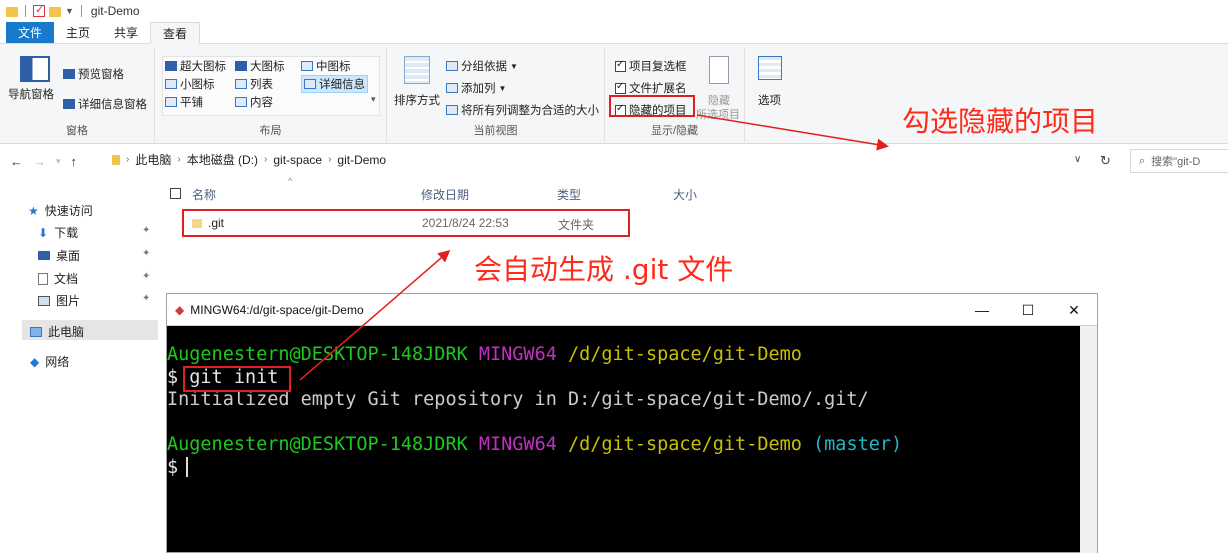 The image size is (1228, 553). I want to click on breadcrumb-drive: 本地磁盘 (D:), so click(222, 159).